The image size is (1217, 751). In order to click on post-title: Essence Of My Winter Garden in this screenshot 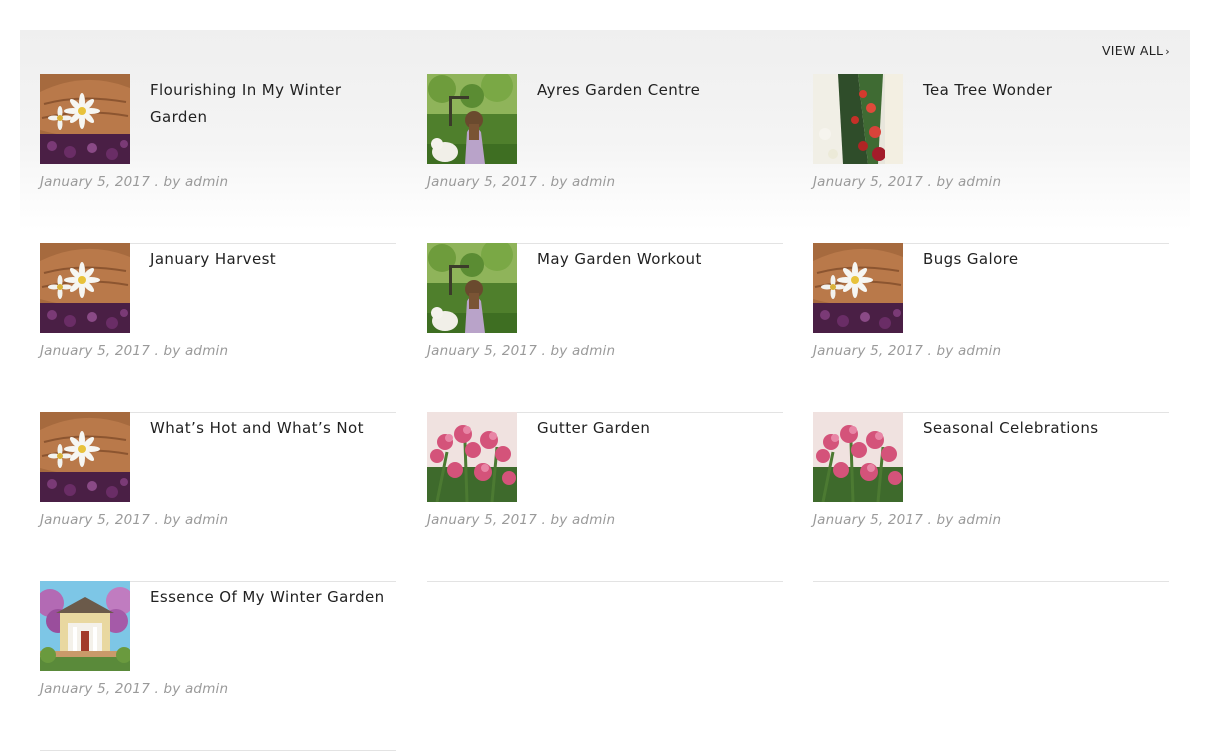, I will do `click(270, 597)`.